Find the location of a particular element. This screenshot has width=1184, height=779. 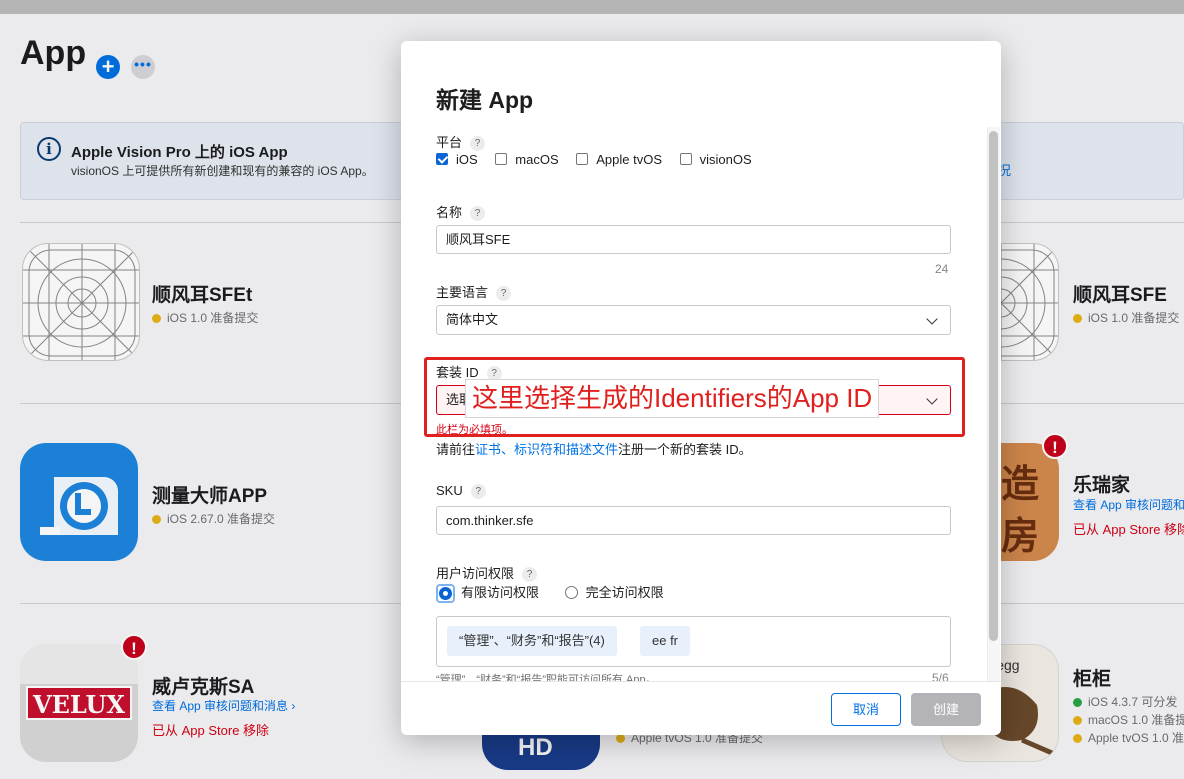

bundle-id-hint: 请前往证书、标识符和描述文件注册一个新的套装 ID。 is located at coordinates (594, 449).